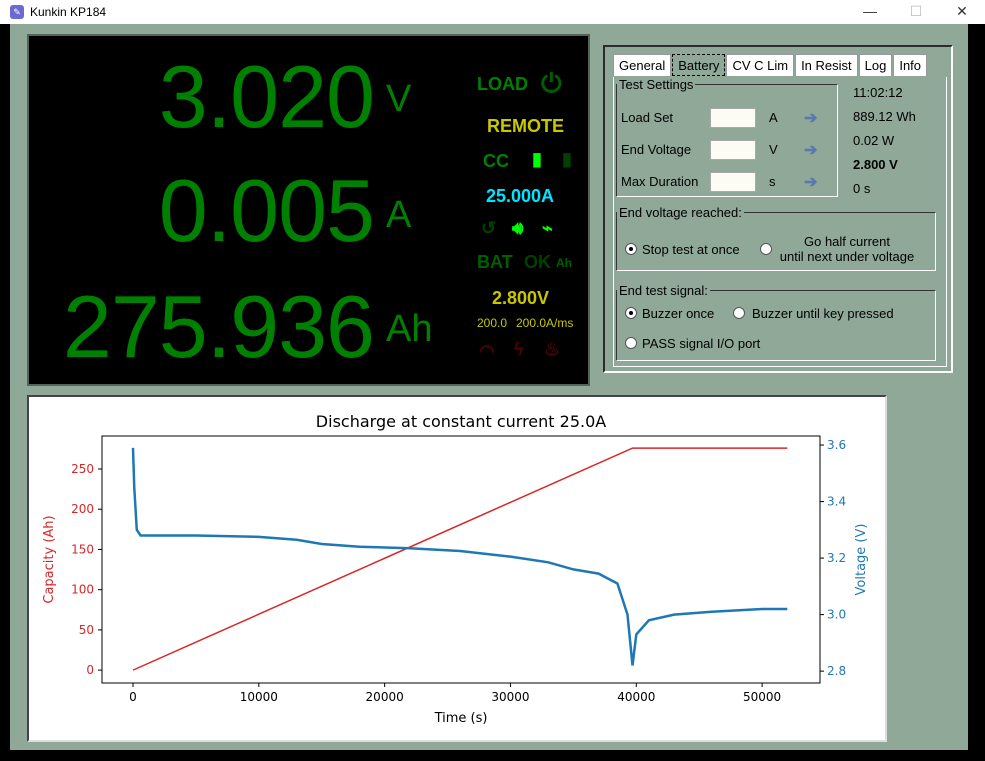  What do you see at coordinates (847, 241) in the screenshot?
I see `go-half-current-line1: Go half current` at bounding box center [847, 241].